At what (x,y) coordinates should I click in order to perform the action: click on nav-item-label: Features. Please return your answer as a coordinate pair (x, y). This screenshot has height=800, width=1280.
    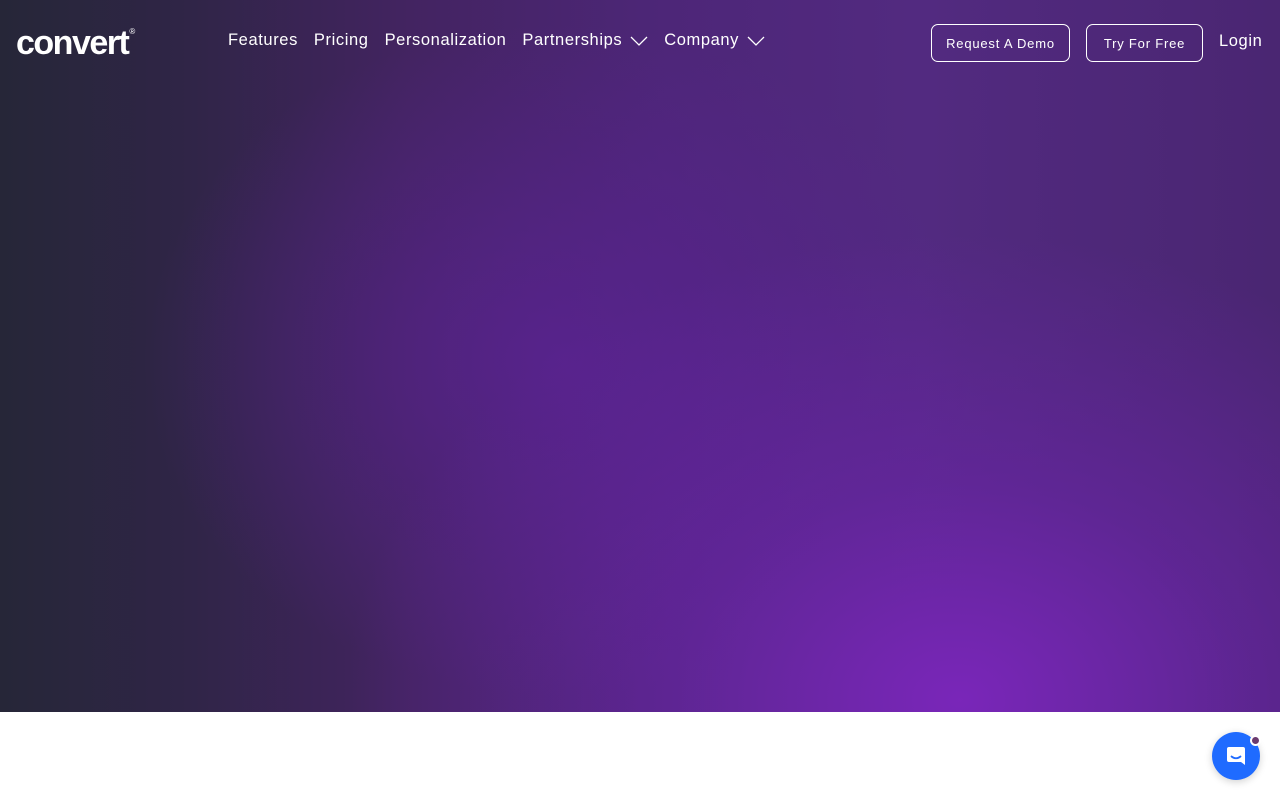
    Looking at the image, I should click on (263, 40).